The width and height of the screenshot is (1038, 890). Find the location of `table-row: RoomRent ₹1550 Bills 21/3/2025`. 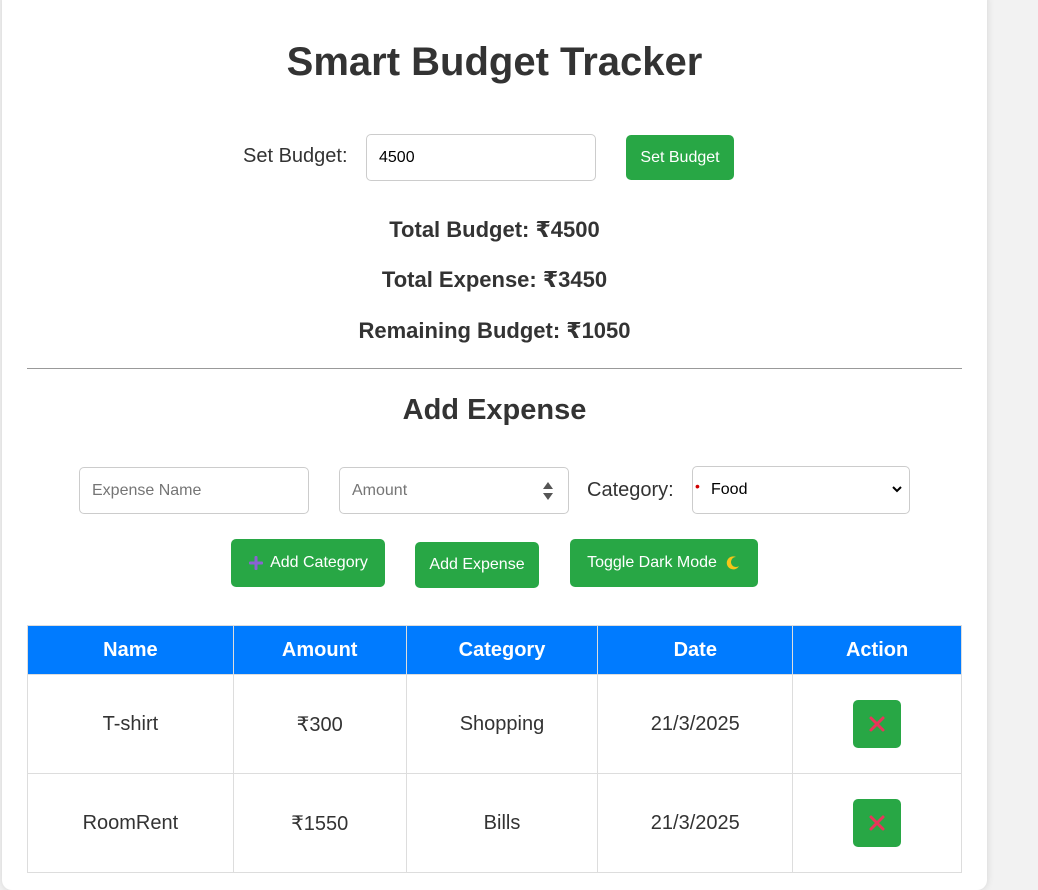

table-row: RoomRent ₹1550 Bills 21/3/2025 is located at coordinates (494, 823).